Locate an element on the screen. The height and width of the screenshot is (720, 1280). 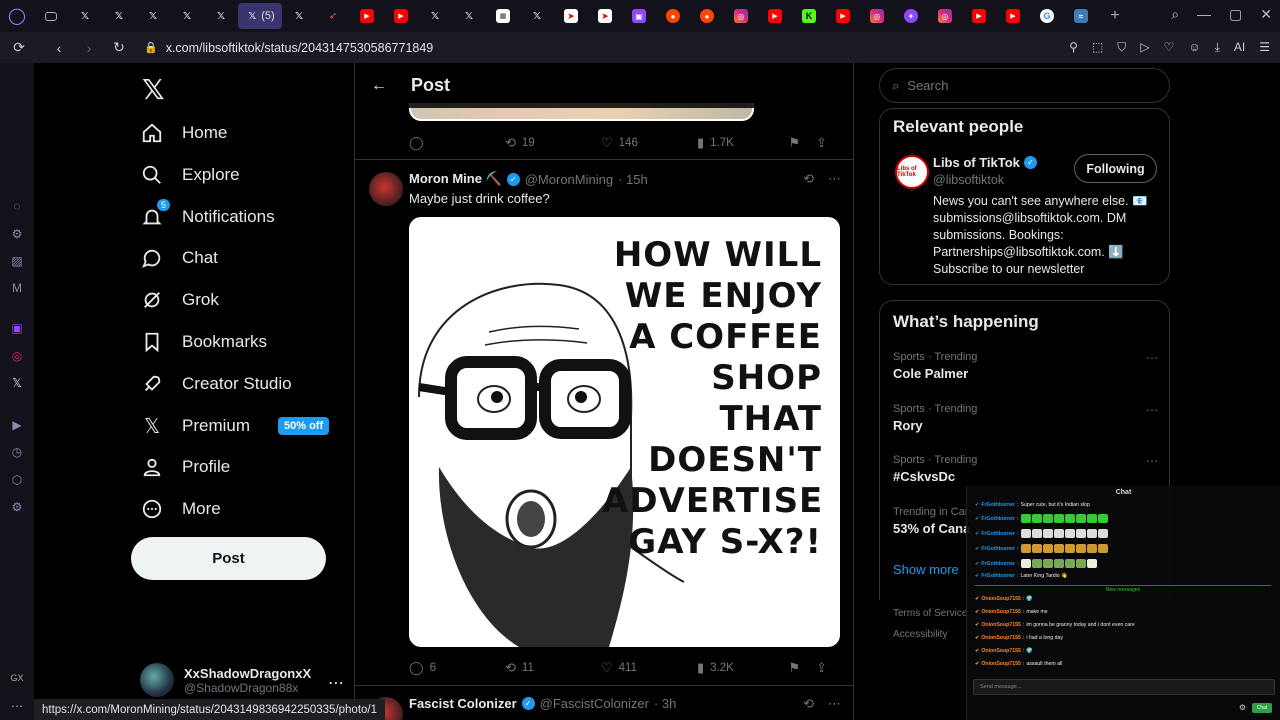
snapshot-icon: ⬚ is located at coordinates (1097, 47).